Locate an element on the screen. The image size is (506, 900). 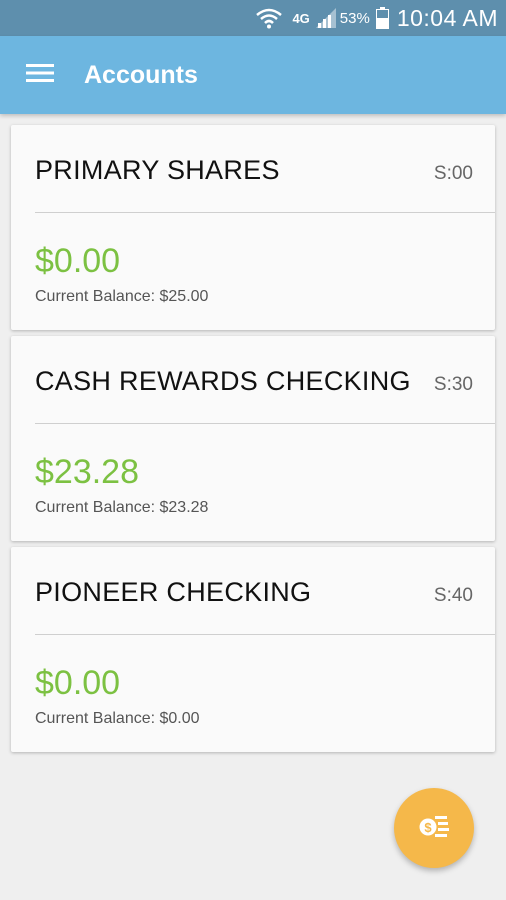
status-time: 10:04 AM is located at coordinates (447, 17).